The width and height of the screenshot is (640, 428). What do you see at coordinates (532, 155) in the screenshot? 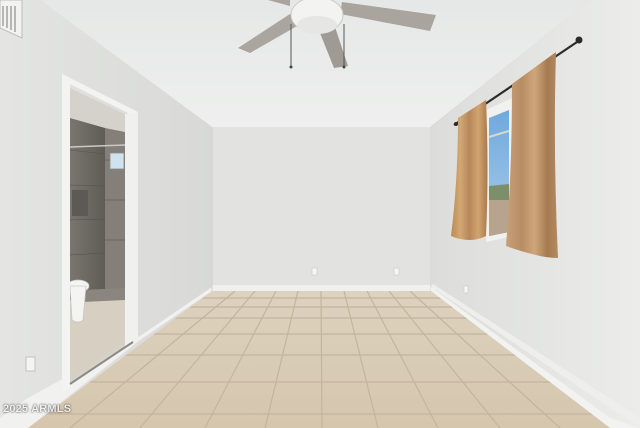
I see `curtain-right` at bounding box center [532, 155].